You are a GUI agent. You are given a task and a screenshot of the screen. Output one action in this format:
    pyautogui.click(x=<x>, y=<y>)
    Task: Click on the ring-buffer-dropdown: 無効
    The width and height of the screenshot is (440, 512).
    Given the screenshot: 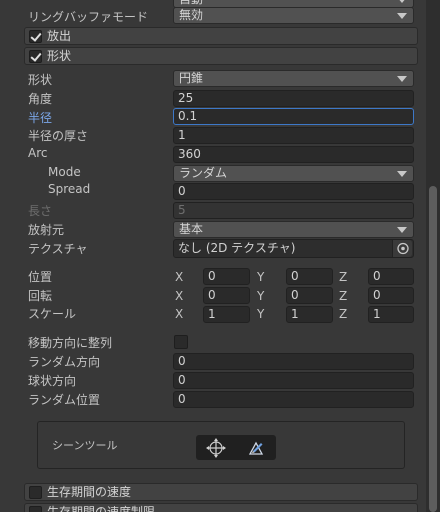 What is the action you would take?
    pyautogui.click(x=293, y=15)
    